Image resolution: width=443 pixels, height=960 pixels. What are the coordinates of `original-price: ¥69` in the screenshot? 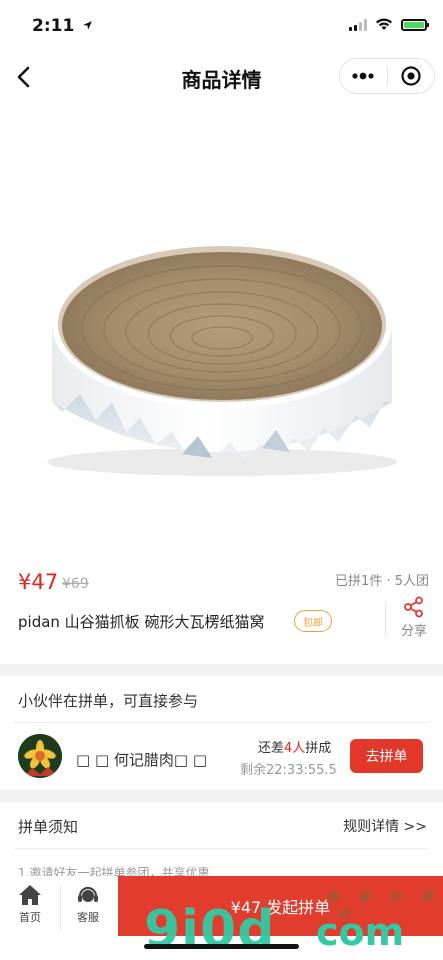 It's located at (75, 584).